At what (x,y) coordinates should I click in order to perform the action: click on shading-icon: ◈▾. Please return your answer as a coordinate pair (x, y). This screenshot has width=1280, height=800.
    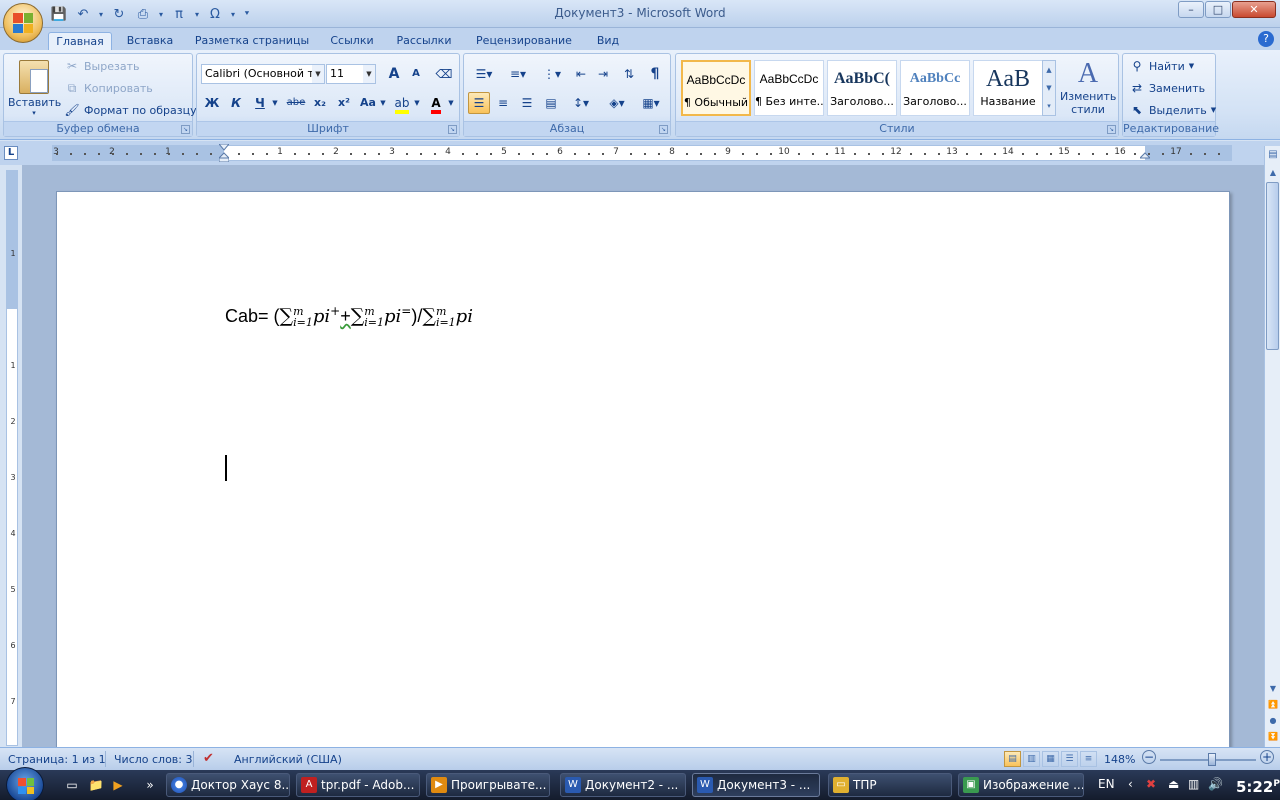
    Looking at the image, I should click on (617, 103).